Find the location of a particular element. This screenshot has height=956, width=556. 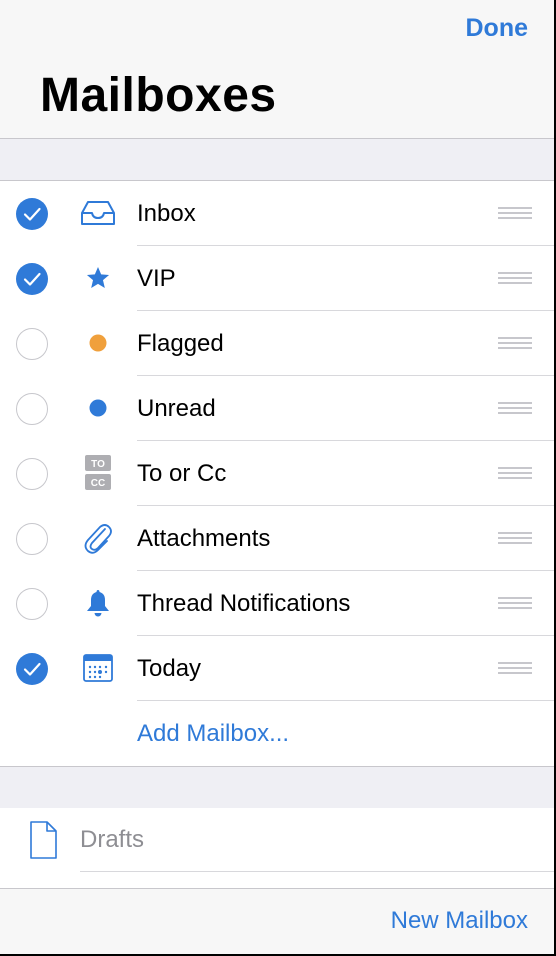

mailbox-label: Attachments is located at coordinates (204, 538).